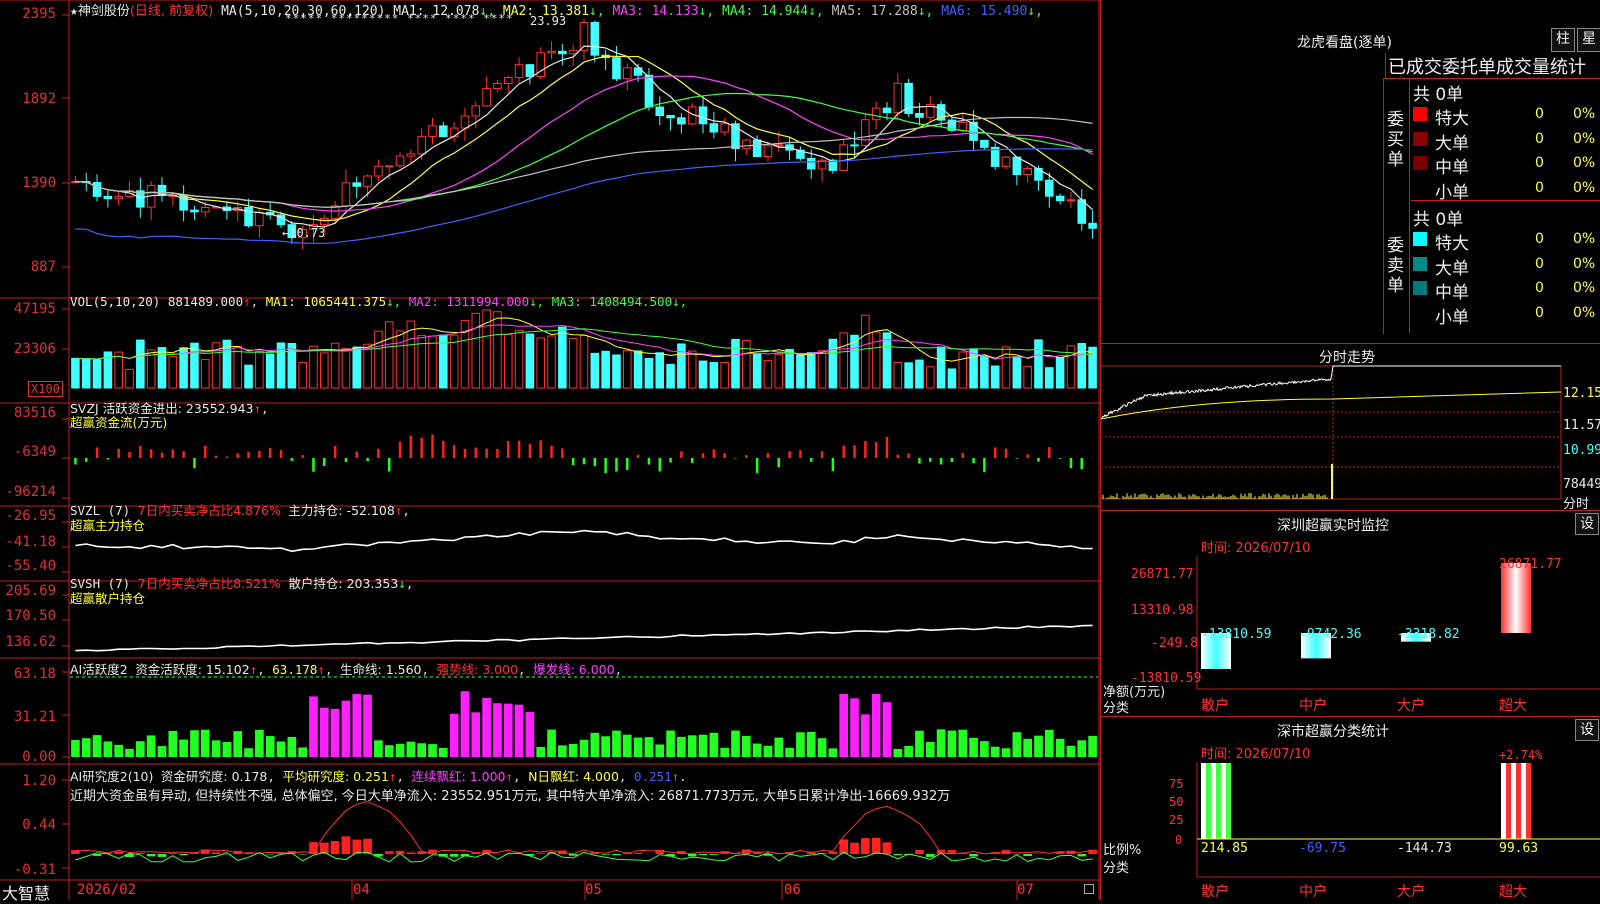  What do you see at coordinates (1331, 392) in the screenshot?
I see `intraday-price-line` at bounding box center [1331, 392].